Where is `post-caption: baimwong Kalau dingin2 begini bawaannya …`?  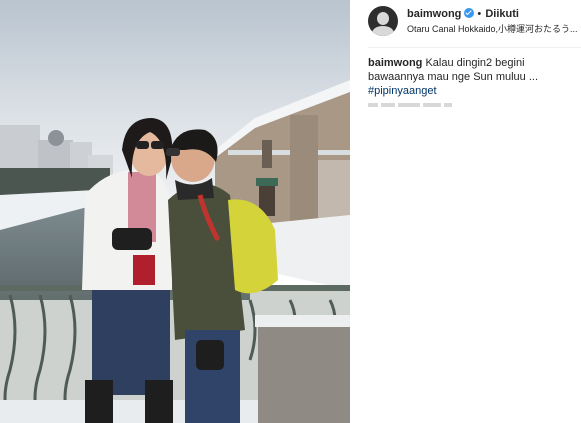
post-caption: baimwong Kalau dingin2 begini bawaannya … is located at coordinates (471, 77).